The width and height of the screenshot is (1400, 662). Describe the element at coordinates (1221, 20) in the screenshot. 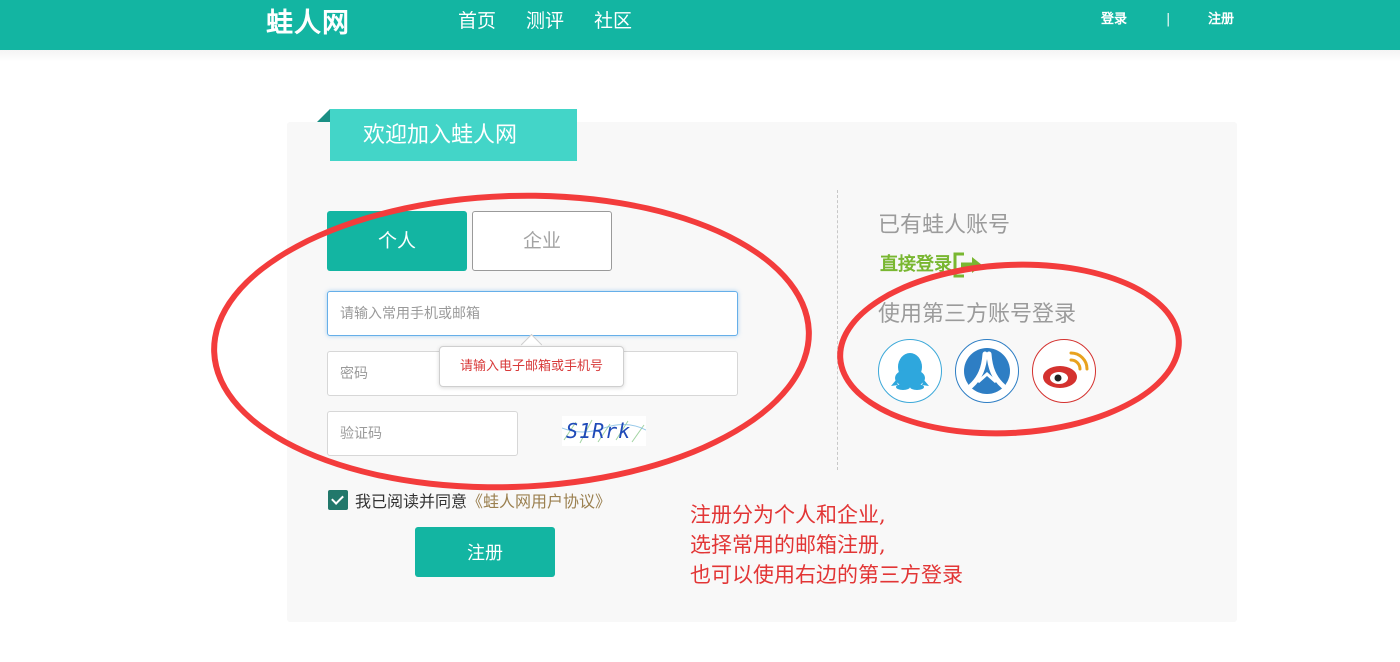

I see `header-register-link: 注册` at that location.